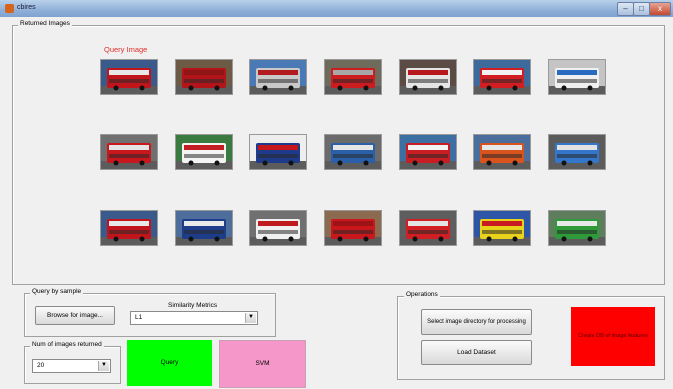  What do you see at coordinates (625, 9) in the screenshot?
I see `minimize-button: –` at bounding box center [625, 9].